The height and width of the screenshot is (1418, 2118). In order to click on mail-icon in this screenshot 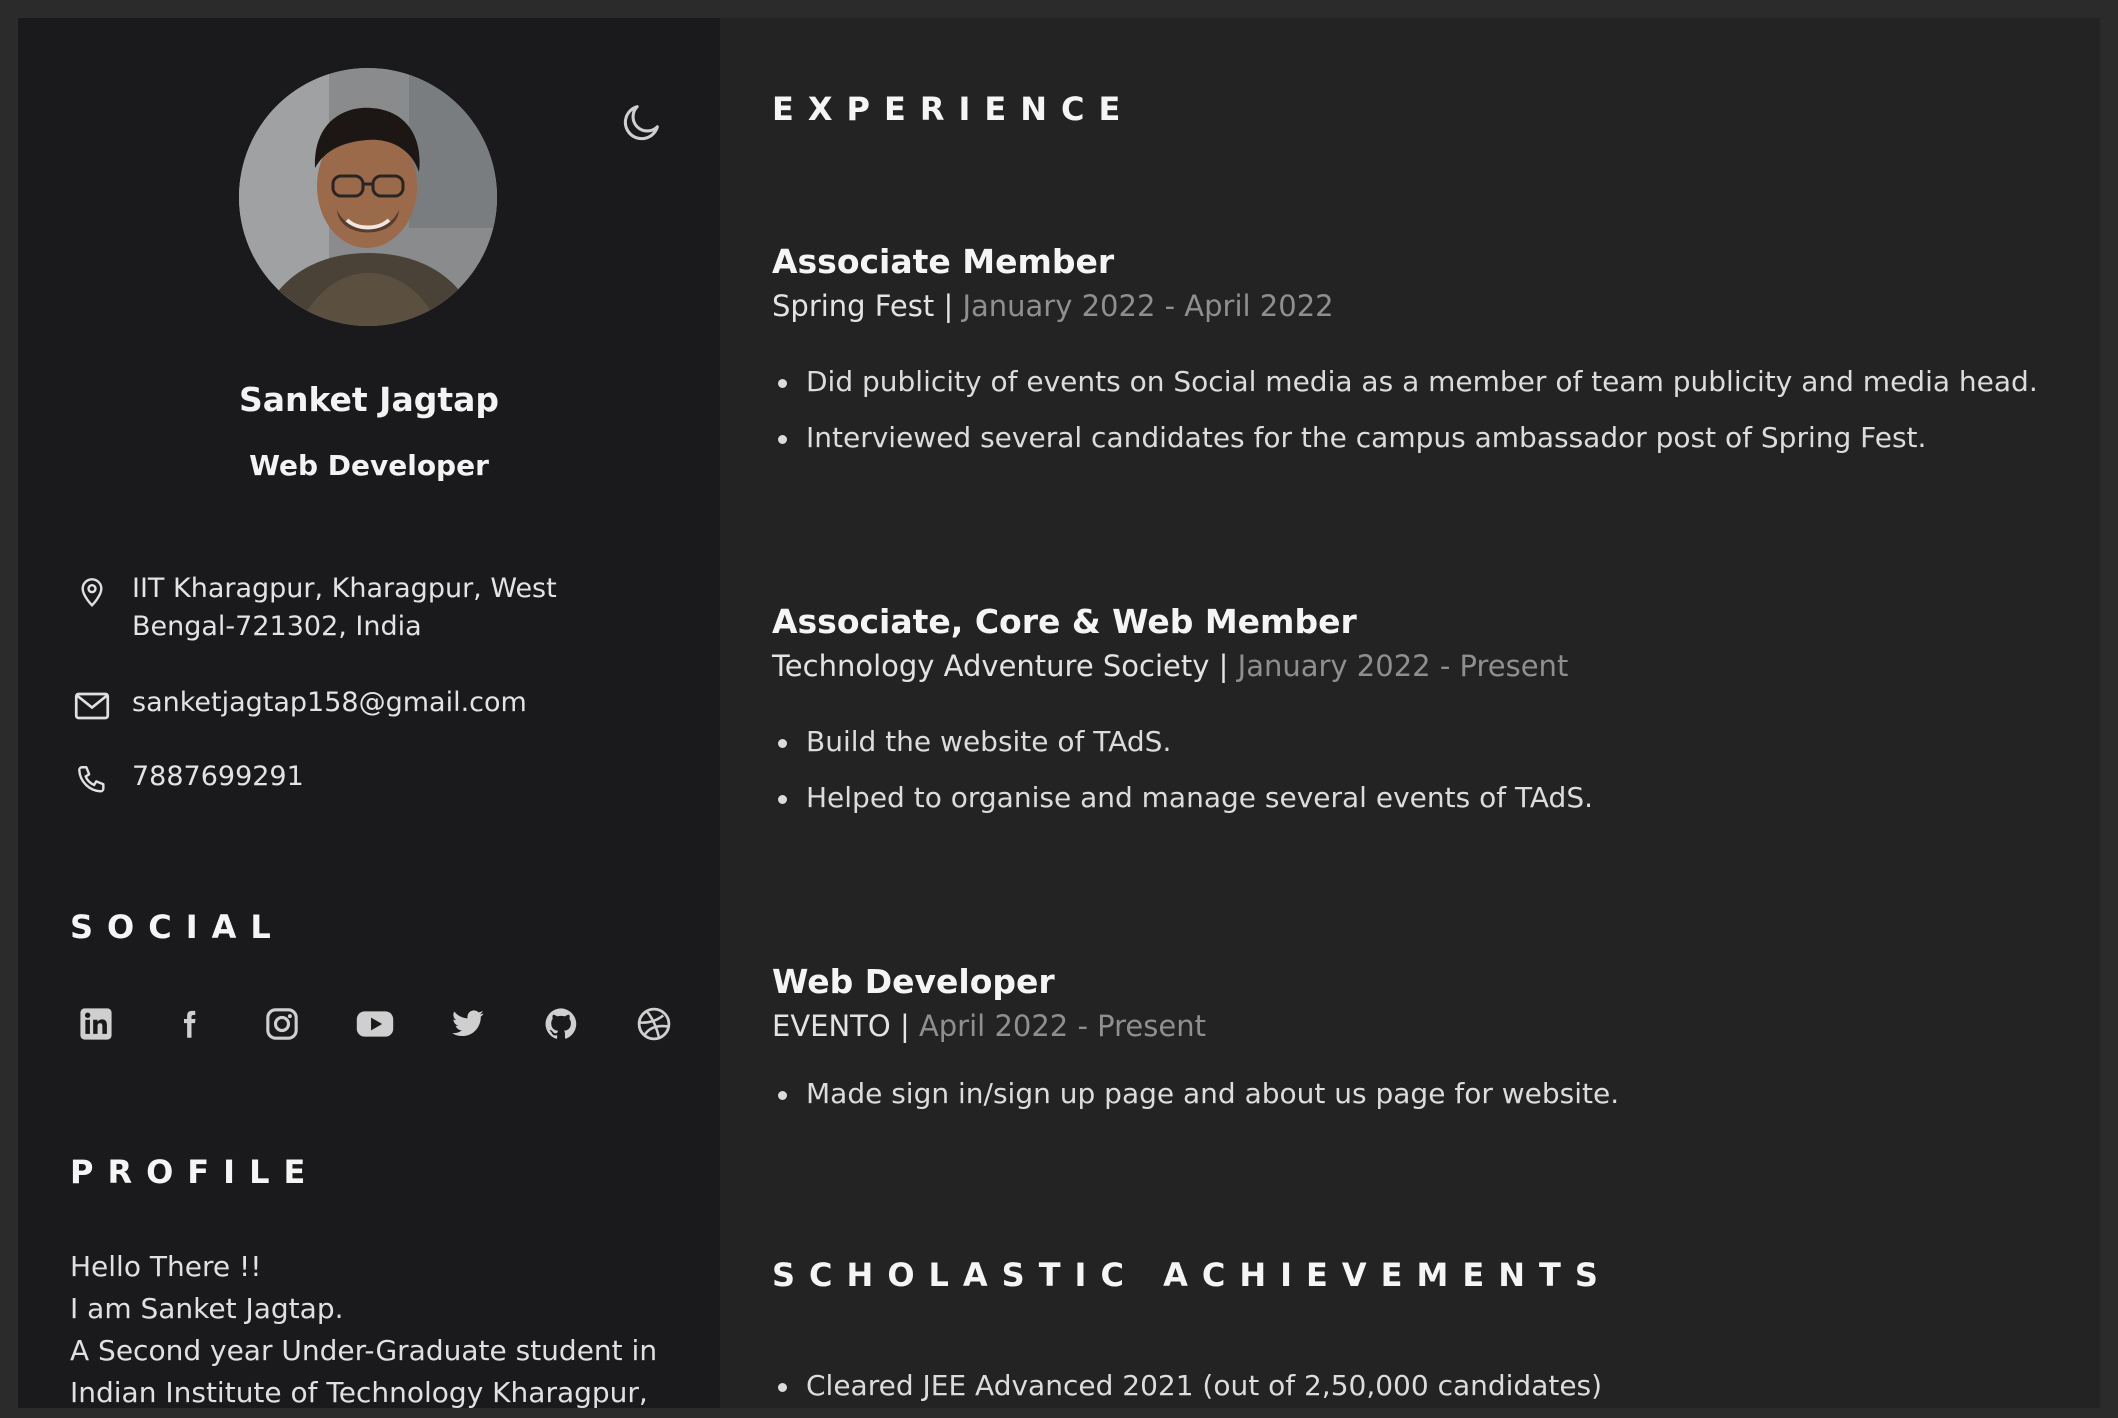, I will do `click(92, 706)`.